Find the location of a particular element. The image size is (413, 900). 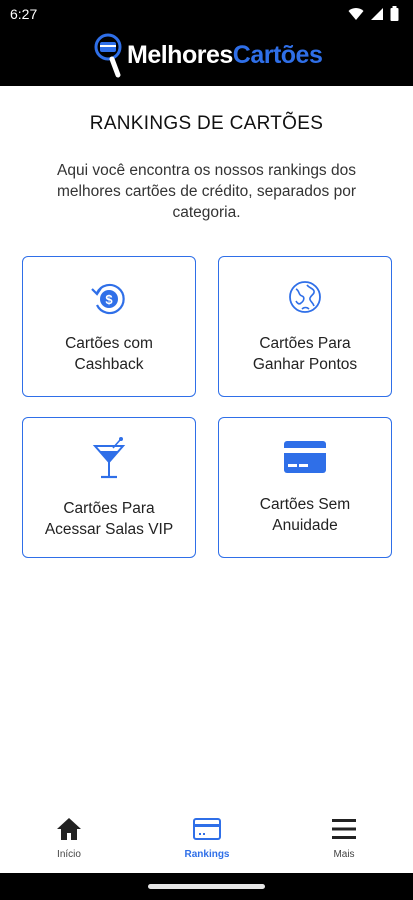

card-label-line2: Cashback is located at coordinates (109, 364).